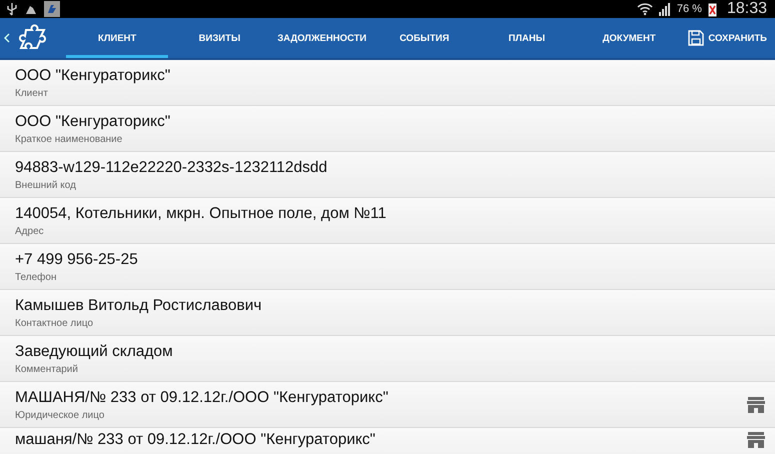 The image size is (775, 454). Describe the element at coordinates (29, 231) in the screenshot. I see `field-label: Адрес` at that location.